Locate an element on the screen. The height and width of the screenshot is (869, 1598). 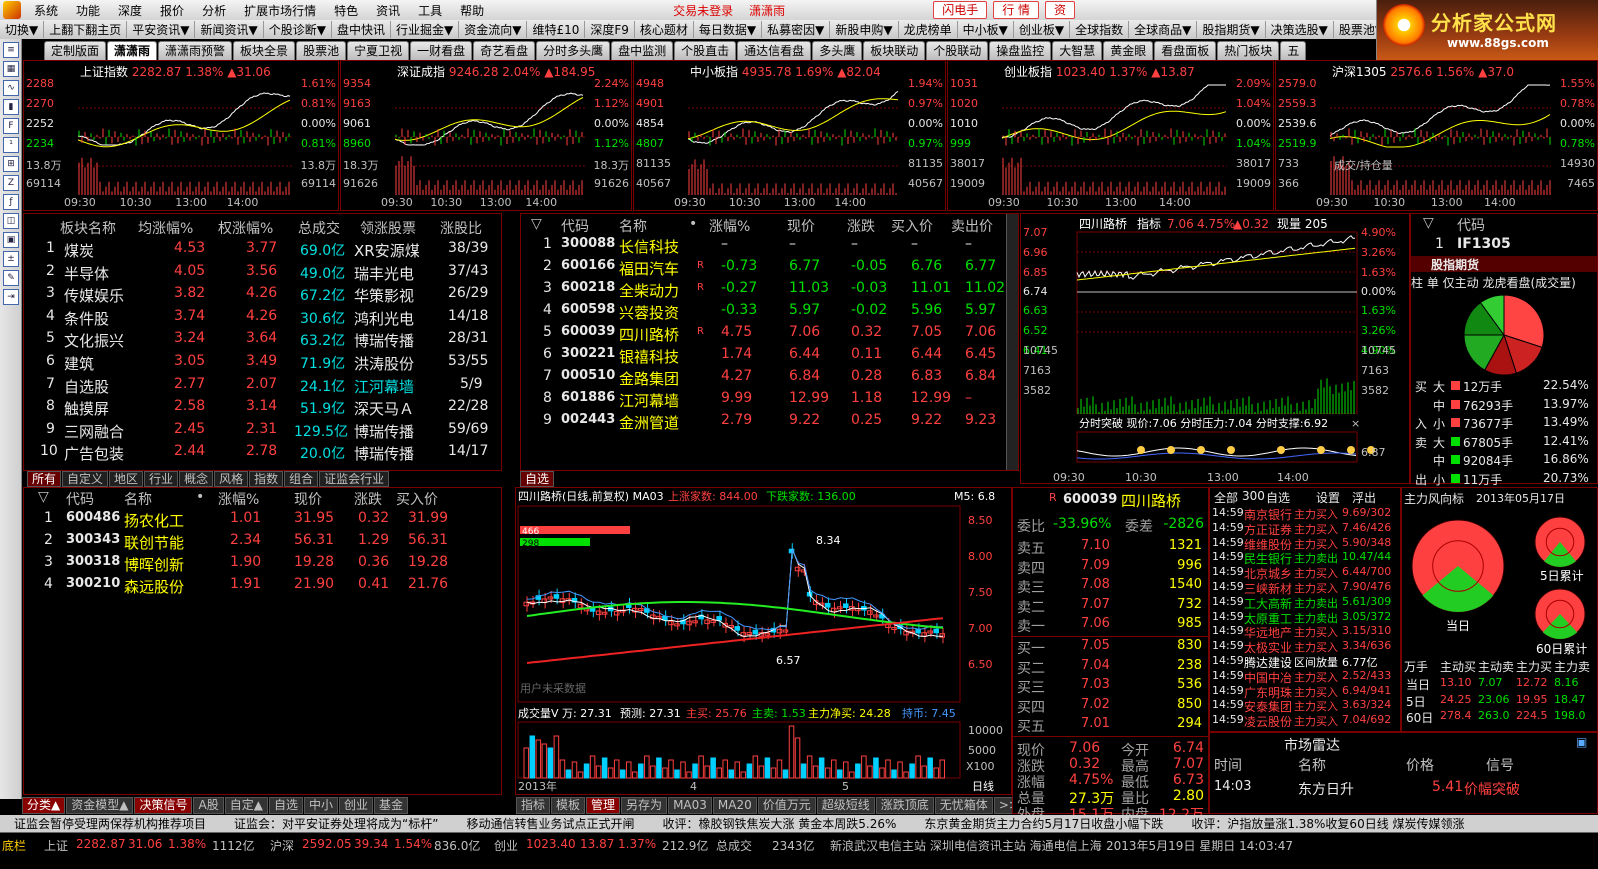
bottom-tab-8: 基金 is located at coordinates (390, 805).